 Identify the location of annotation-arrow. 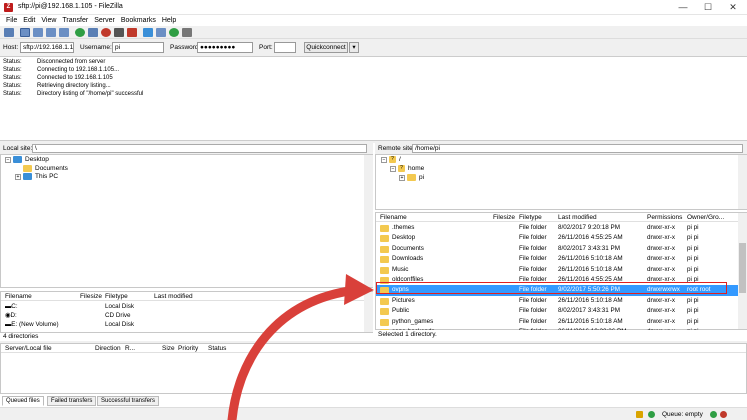
(300, 347).